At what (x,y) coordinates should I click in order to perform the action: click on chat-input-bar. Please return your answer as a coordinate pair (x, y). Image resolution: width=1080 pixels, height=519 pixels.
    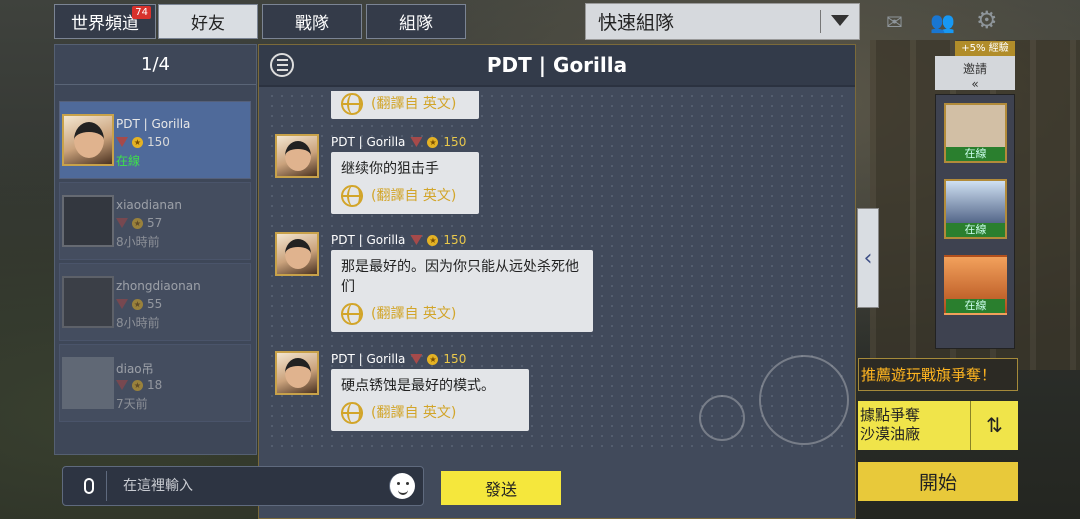
    Looking at the image, I should click on (243, 486).